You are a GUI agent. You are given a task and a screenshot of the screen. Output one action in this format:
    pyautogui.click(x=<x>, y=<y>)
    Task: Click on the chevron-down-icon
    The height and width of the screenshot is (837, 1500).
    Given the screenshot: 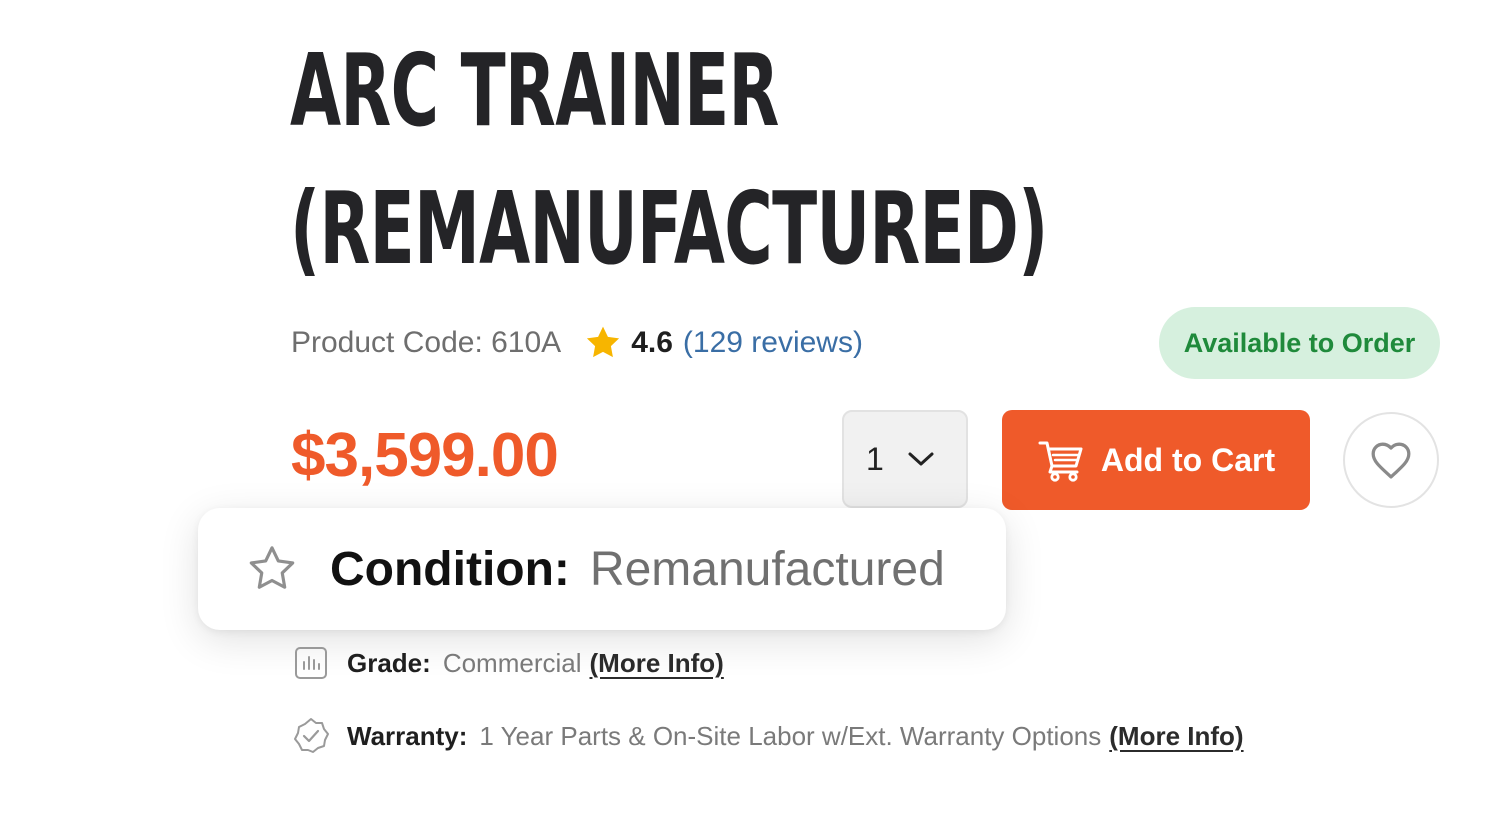 What is the action you would take?
    pyautogui.click(x=921, y=459)
    